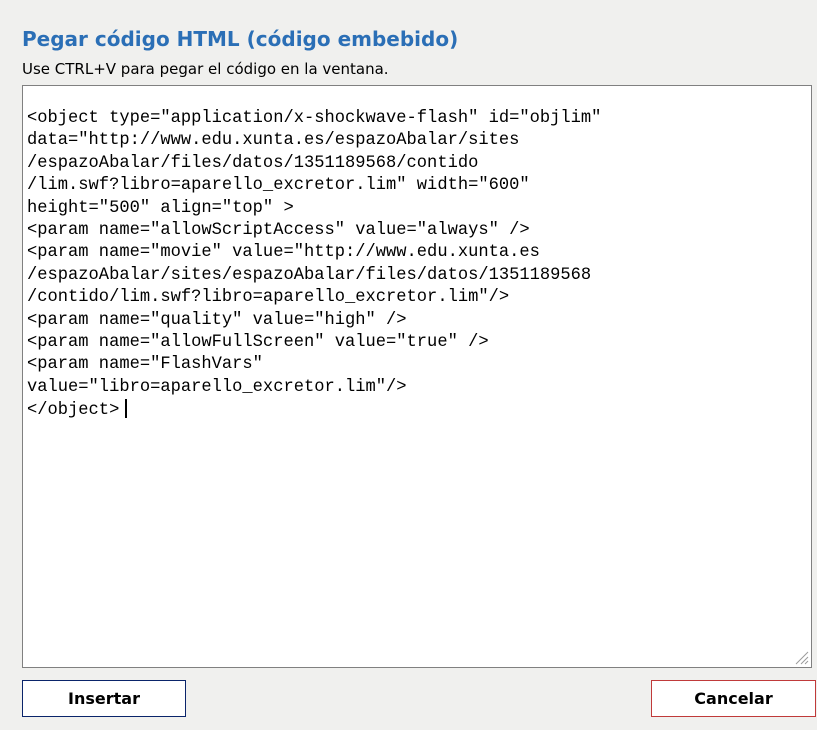 The image size is (817, 730). What do you see at coordinates (801, 657) in the screenshot?
I see `resize-grip-icon` at bounding box center [801, 657].